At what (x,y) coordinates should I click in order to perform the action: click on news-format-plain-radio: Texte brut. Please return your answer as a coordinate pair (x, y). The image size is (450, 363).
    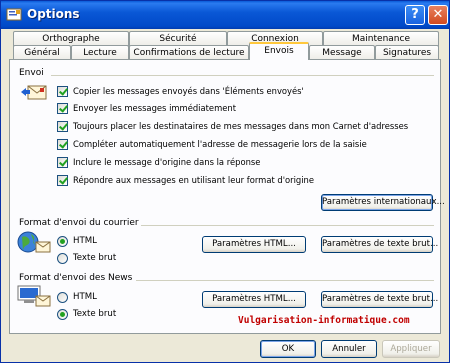
    Looking at the image, I should click on (86, 314).